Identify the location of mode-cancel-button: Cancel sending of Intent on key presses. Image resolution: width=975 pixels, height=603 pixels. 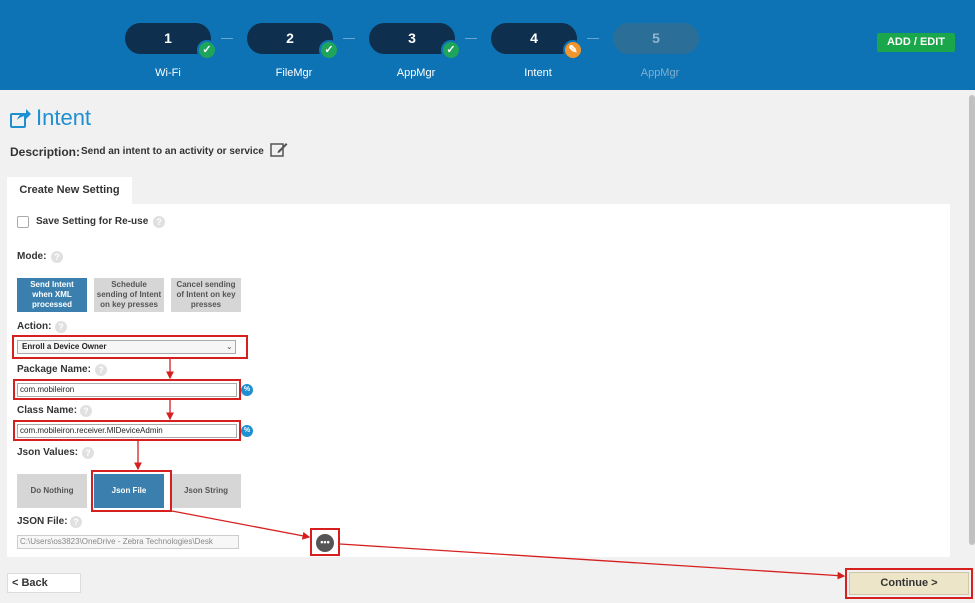
(206, 295).